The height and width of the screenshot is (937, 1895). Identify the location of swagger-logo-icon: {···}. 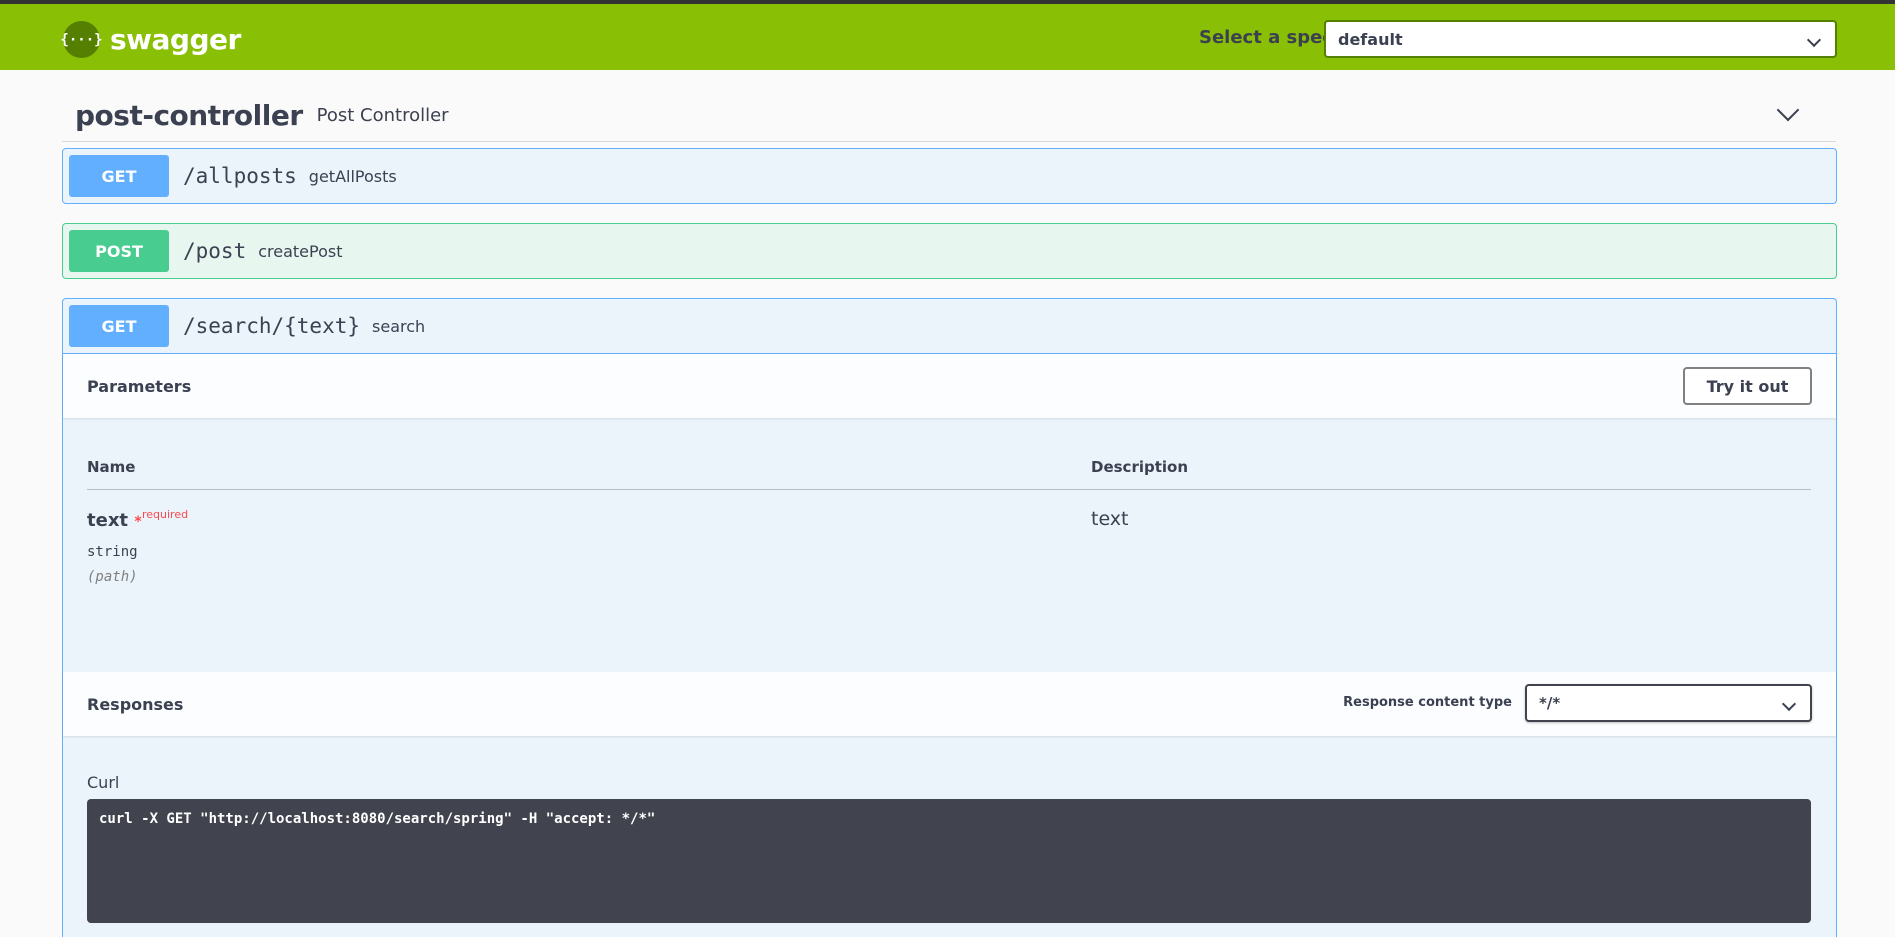
(81, 39).